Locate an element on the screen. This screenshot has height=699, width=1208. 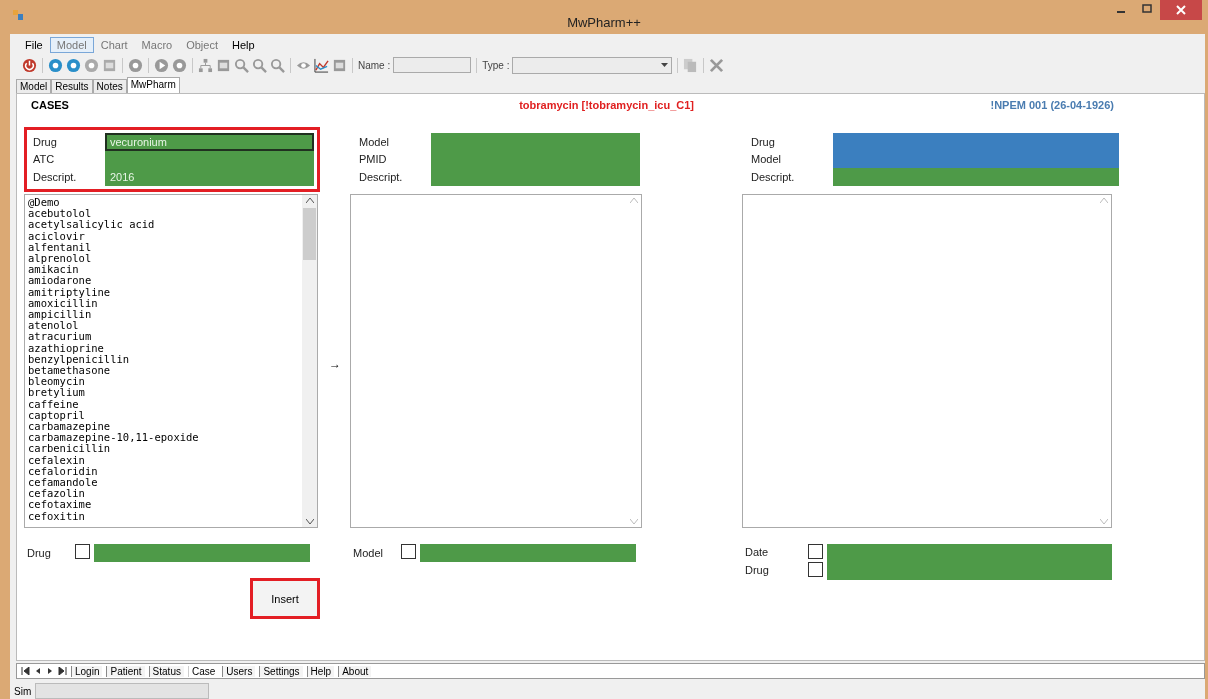
menu-item: Help is located at coordinates (243, 45).